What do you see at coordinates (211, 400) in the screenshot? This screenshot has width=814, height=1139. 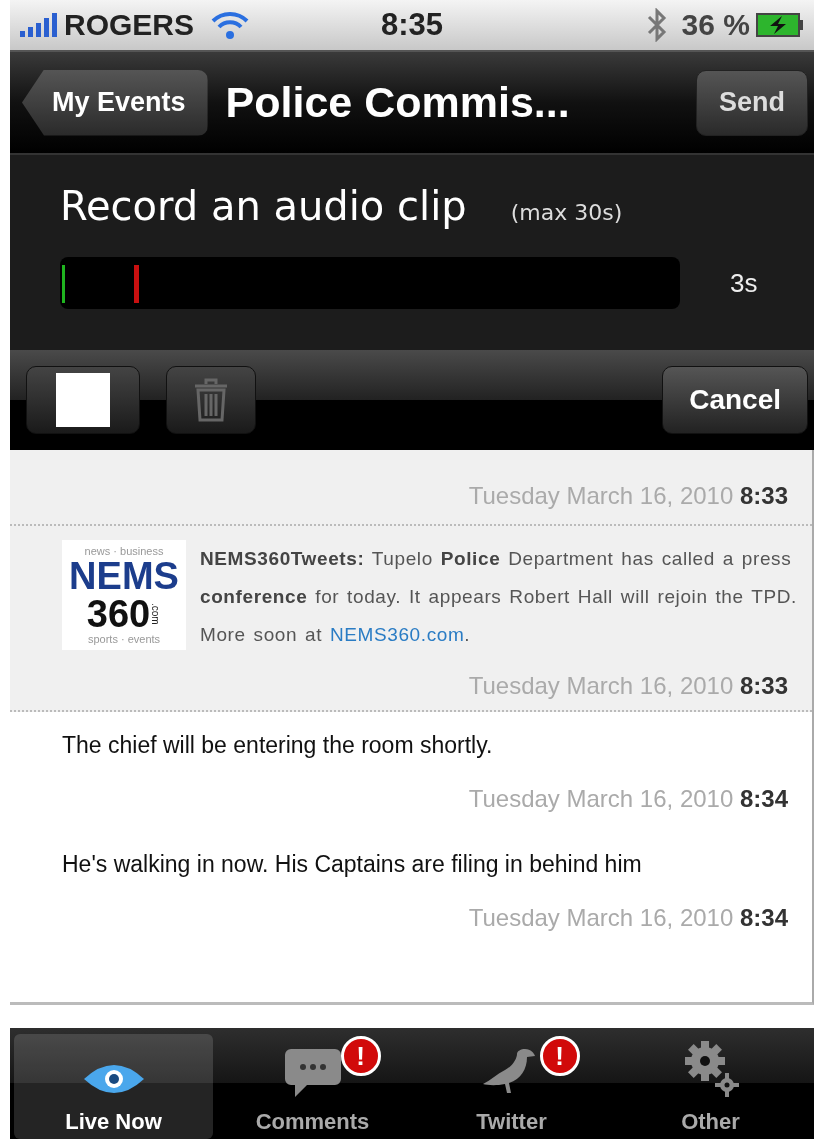 I see `trash-icon` at bounding box center [211, 400].